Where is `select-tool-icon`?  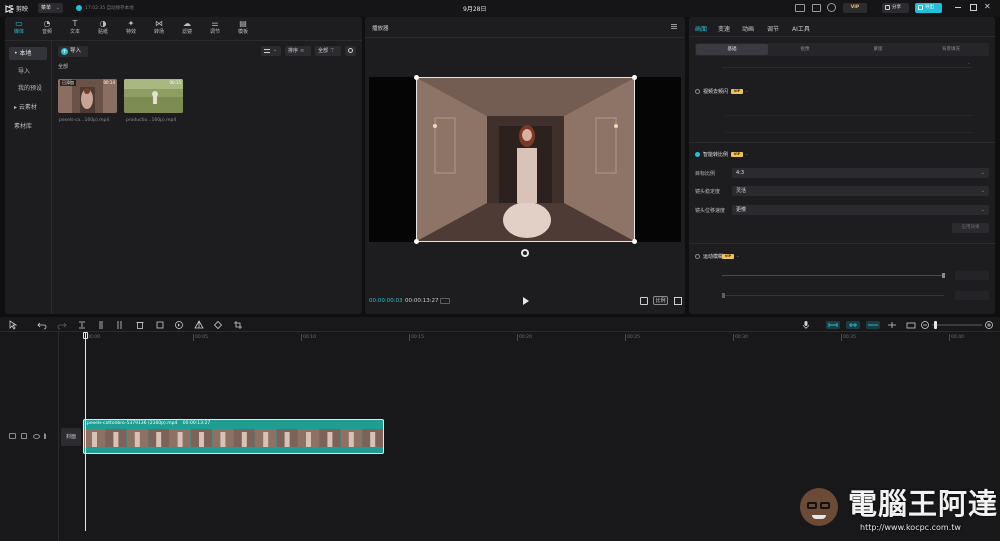 select-tool-icon is located at coordinates (13, 325).